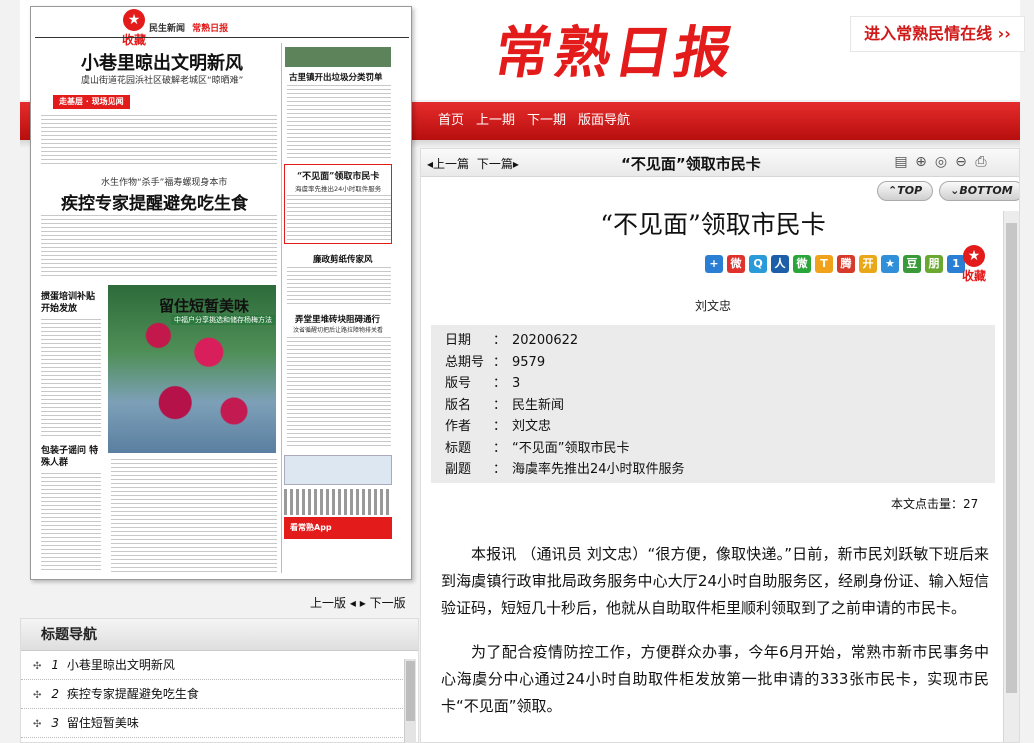 Image resolution: width=1034 pixels, height=743 pixels. Describe the element at coordinates (565, 469) in the screenshot. I see `meta-subtitle: 副题：海虞率先推出24小时取件服务` at that location.